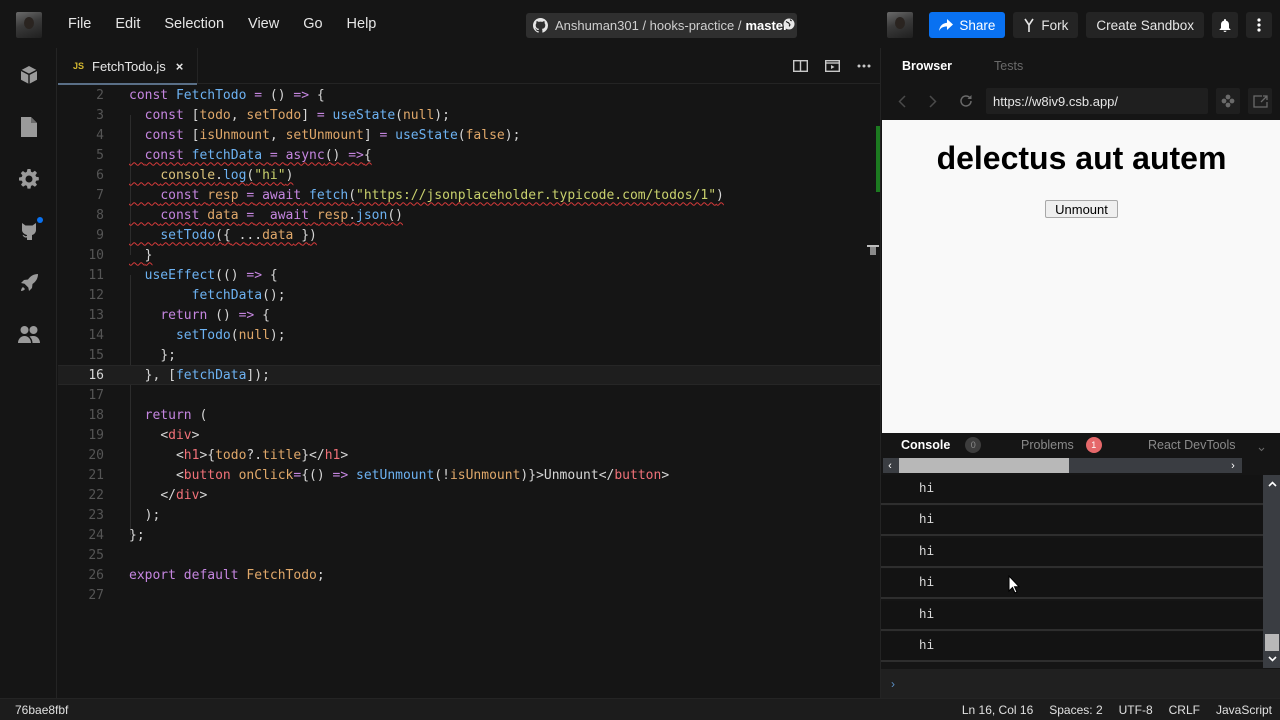 Image resolution: width=1280 pixels, height=720 pixels. What do you see at coordinates (238, 235) in the screenshot?
I see `code-text: setTodo({ ...data })` at bounding box center [238, 235].